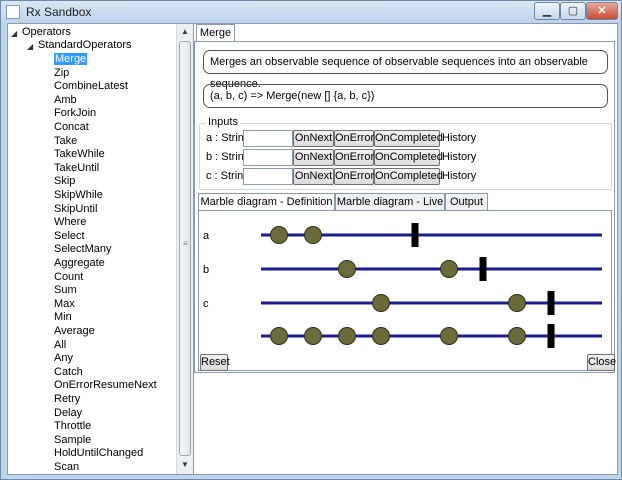  I want to click on on-next-c-button: OnNext, so click(313, 176).